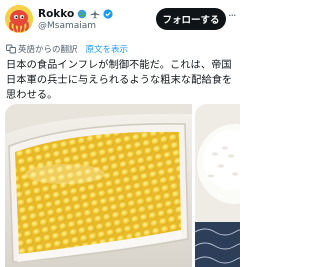 This screenshot has height=267, width=320. Describe the element at coordinates (75, 13) in the screenshot. I see `author-name-row: Rokko` at that location.